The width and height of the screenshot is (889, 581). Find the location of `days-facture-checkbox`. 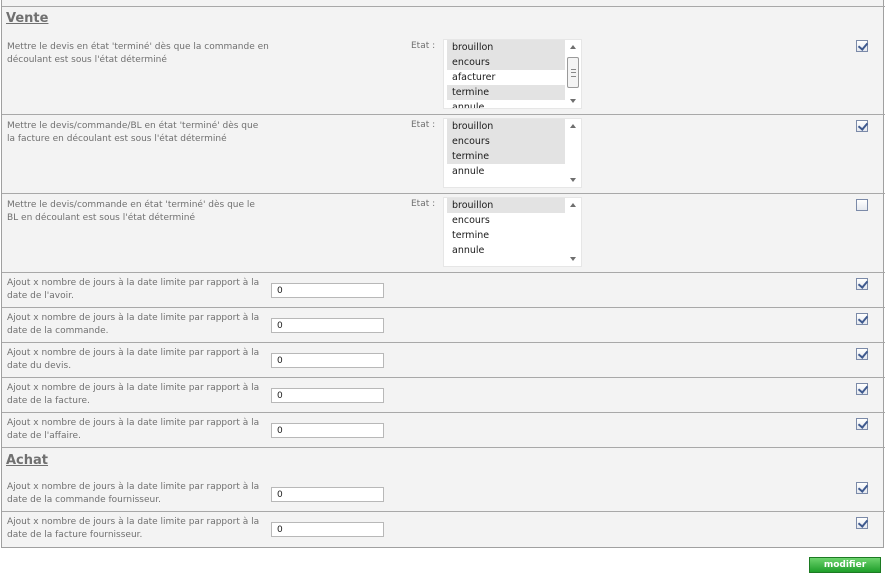

days-facture-checkbox is located at coordinates (862, 389).